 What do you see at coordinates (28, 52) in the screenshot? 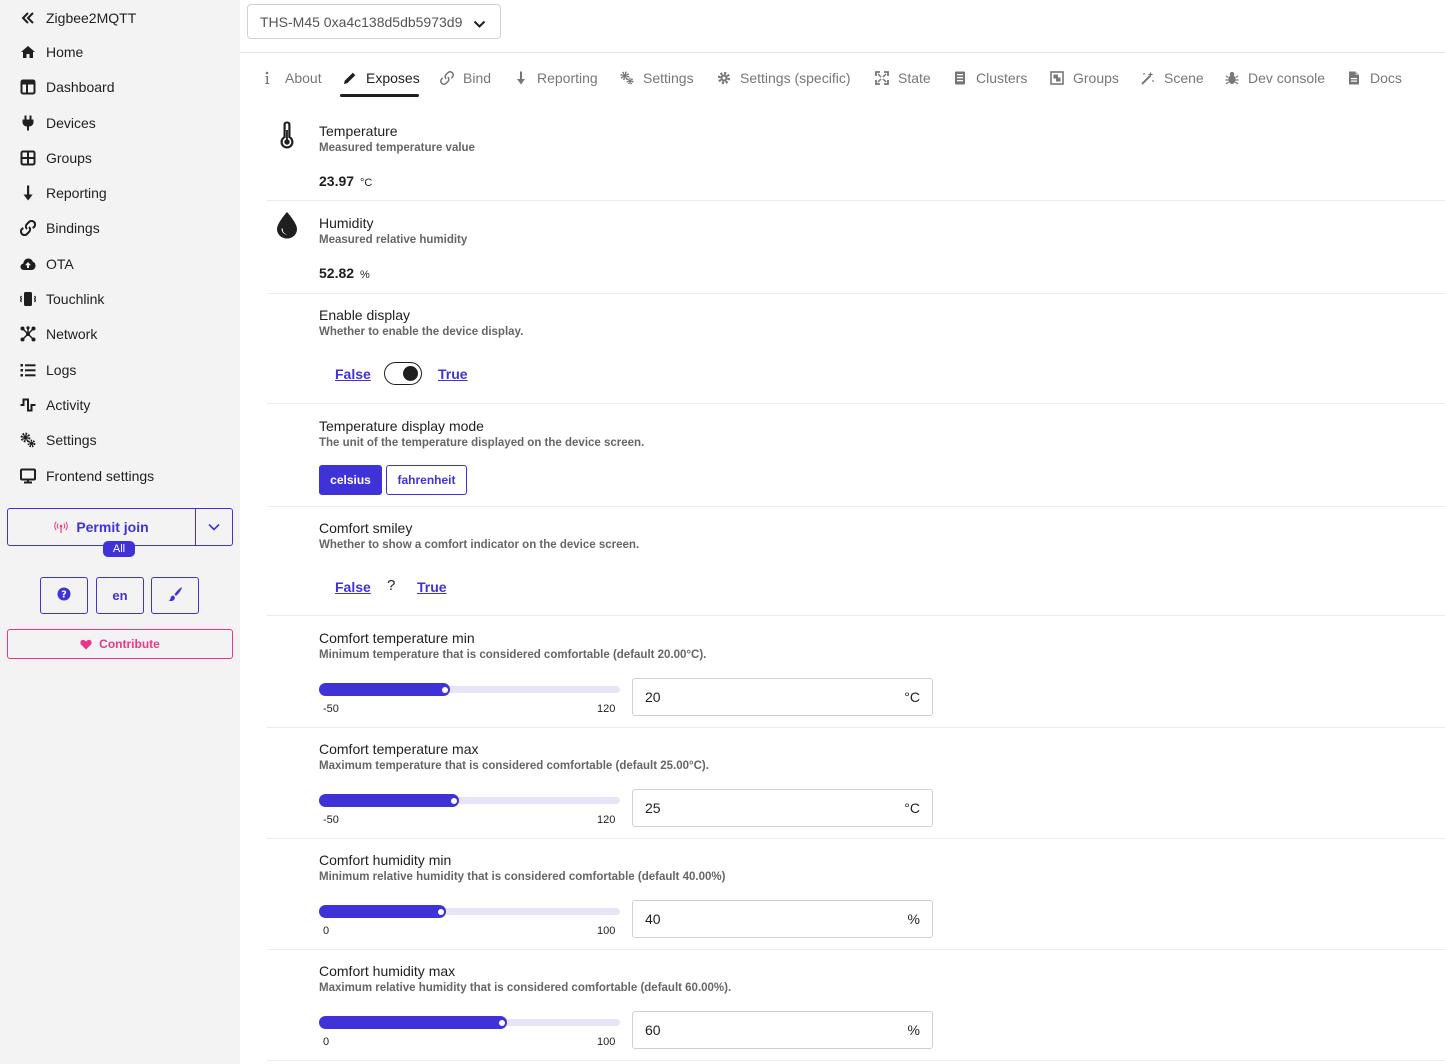
I see `home-icon` at bounding box center [28, 52].